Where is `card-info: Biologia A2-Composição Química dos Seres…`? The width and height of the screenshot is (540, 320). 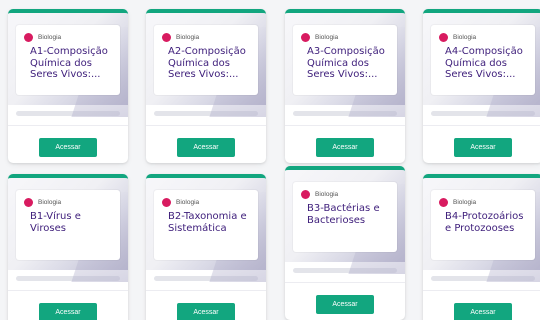 card-info: Biologia A2-Composição Química dos Seres… is located at coordinates (206, 60).